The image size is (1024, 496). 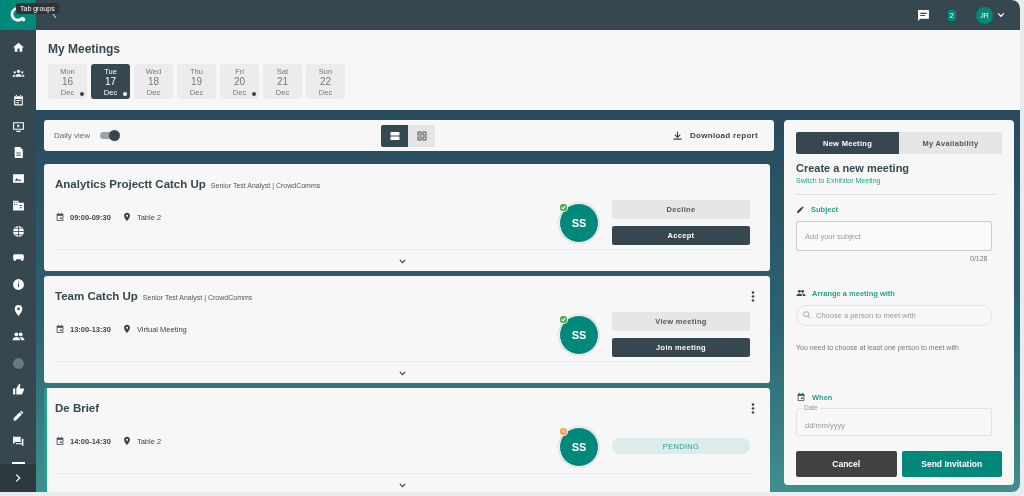 I want to click on search-icon, so click(x=807, y=314).